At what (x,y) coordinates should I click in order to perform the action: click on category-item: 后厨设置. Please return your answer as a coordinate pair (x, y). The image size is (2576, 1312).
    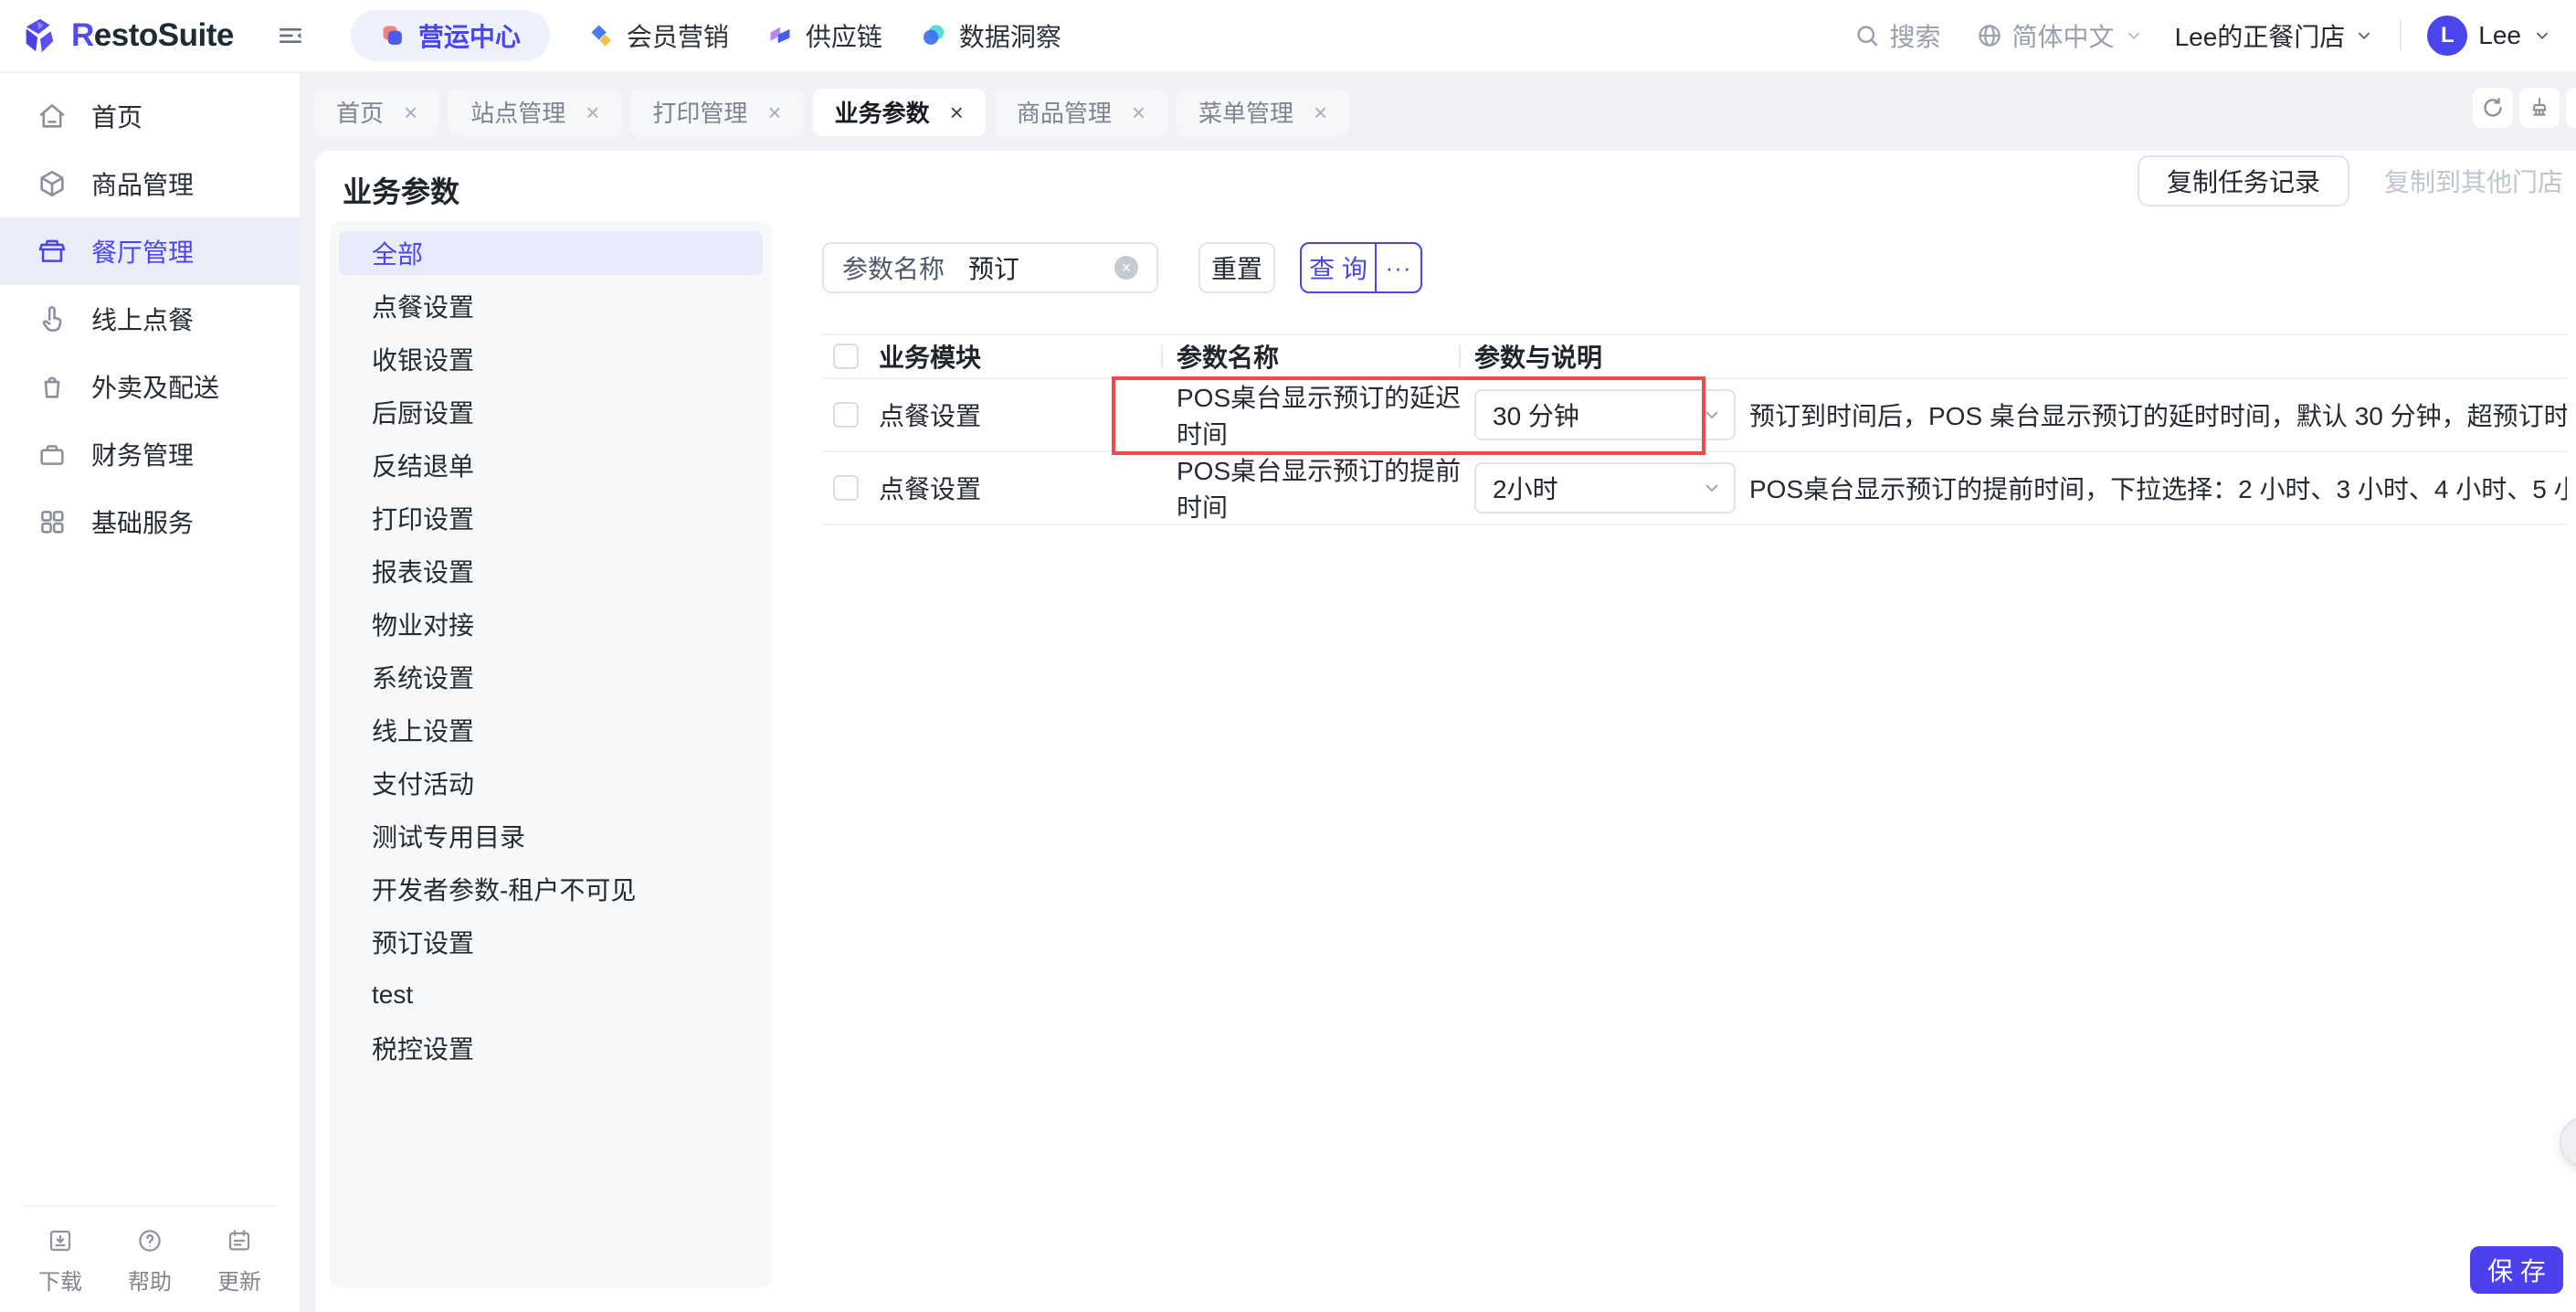
    Looking at the image, I should click on (551, 412).